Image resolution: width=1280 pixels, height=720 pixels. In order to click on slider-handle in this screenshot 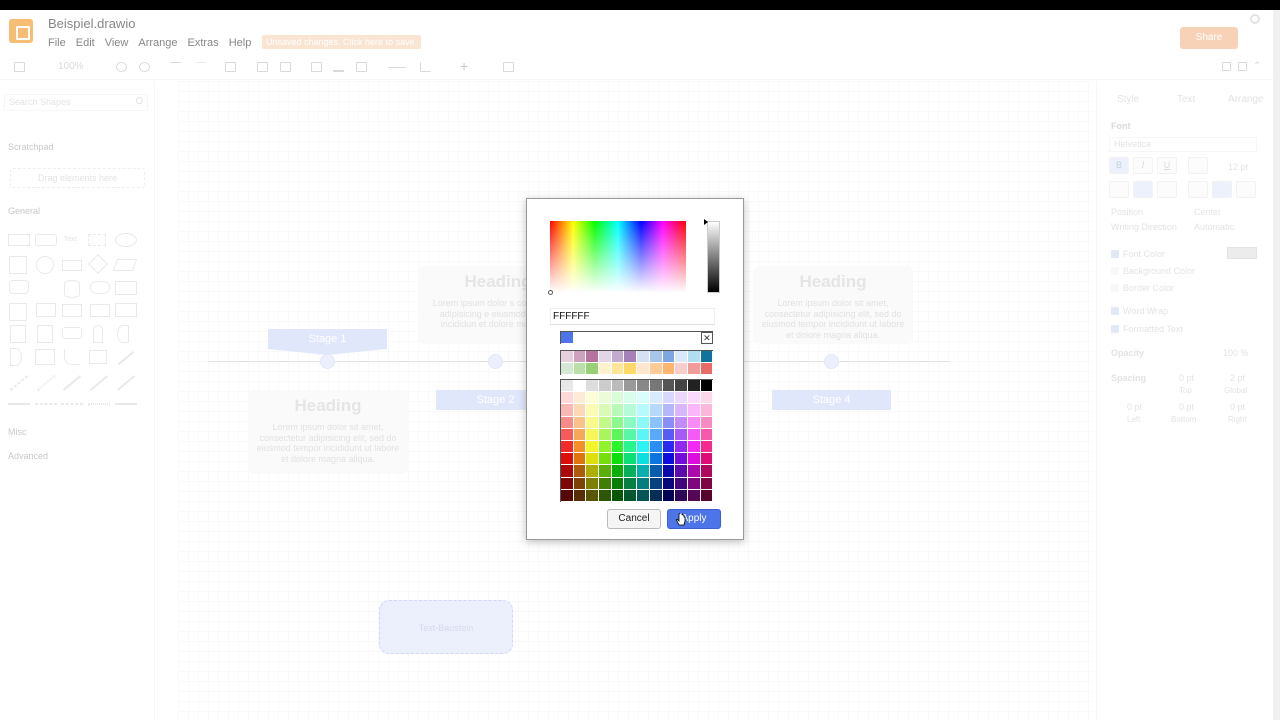, I will do `click(706, 222)`.